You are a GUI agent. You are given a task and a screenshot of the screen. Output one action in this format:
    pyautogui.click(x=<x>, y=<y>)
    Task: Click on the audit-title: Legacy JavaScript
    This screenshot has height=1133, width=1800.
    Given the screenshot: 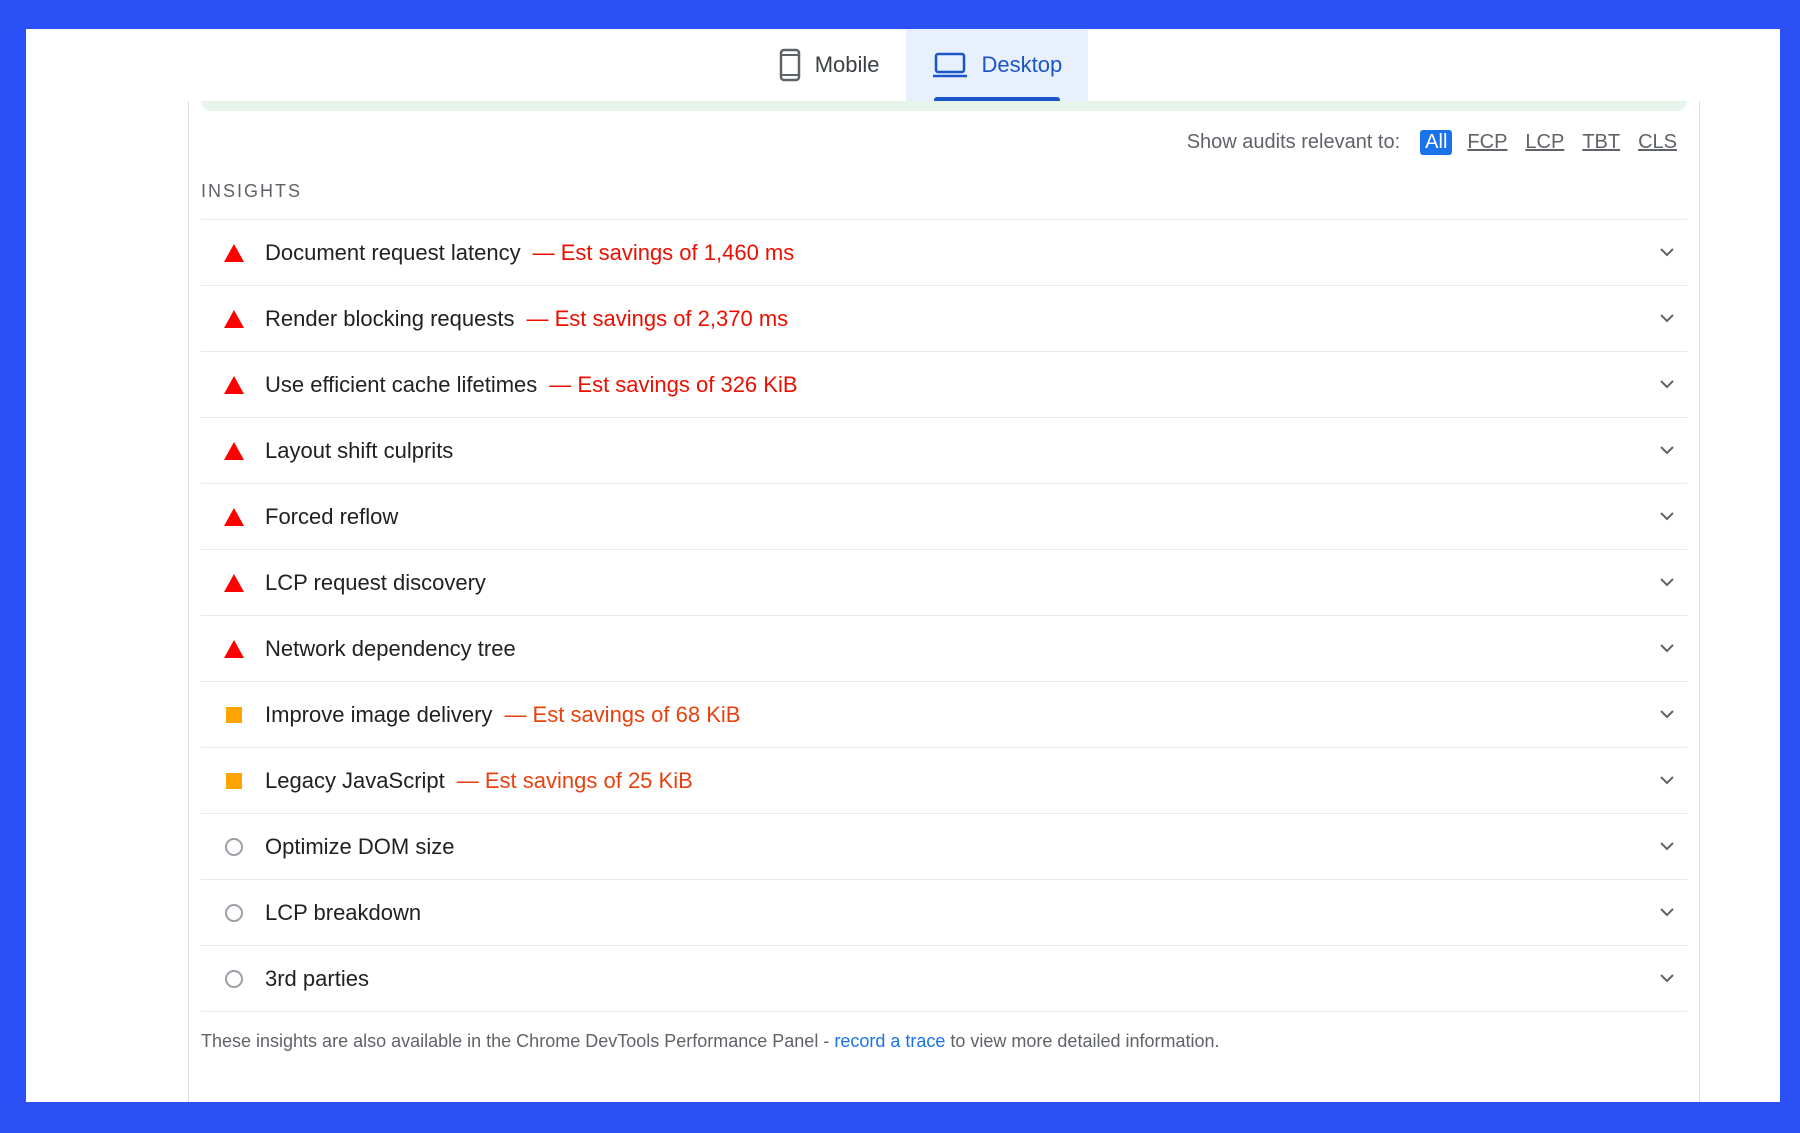 What is the action you would take?
    pyautogui.click(x=355, y=780)
    